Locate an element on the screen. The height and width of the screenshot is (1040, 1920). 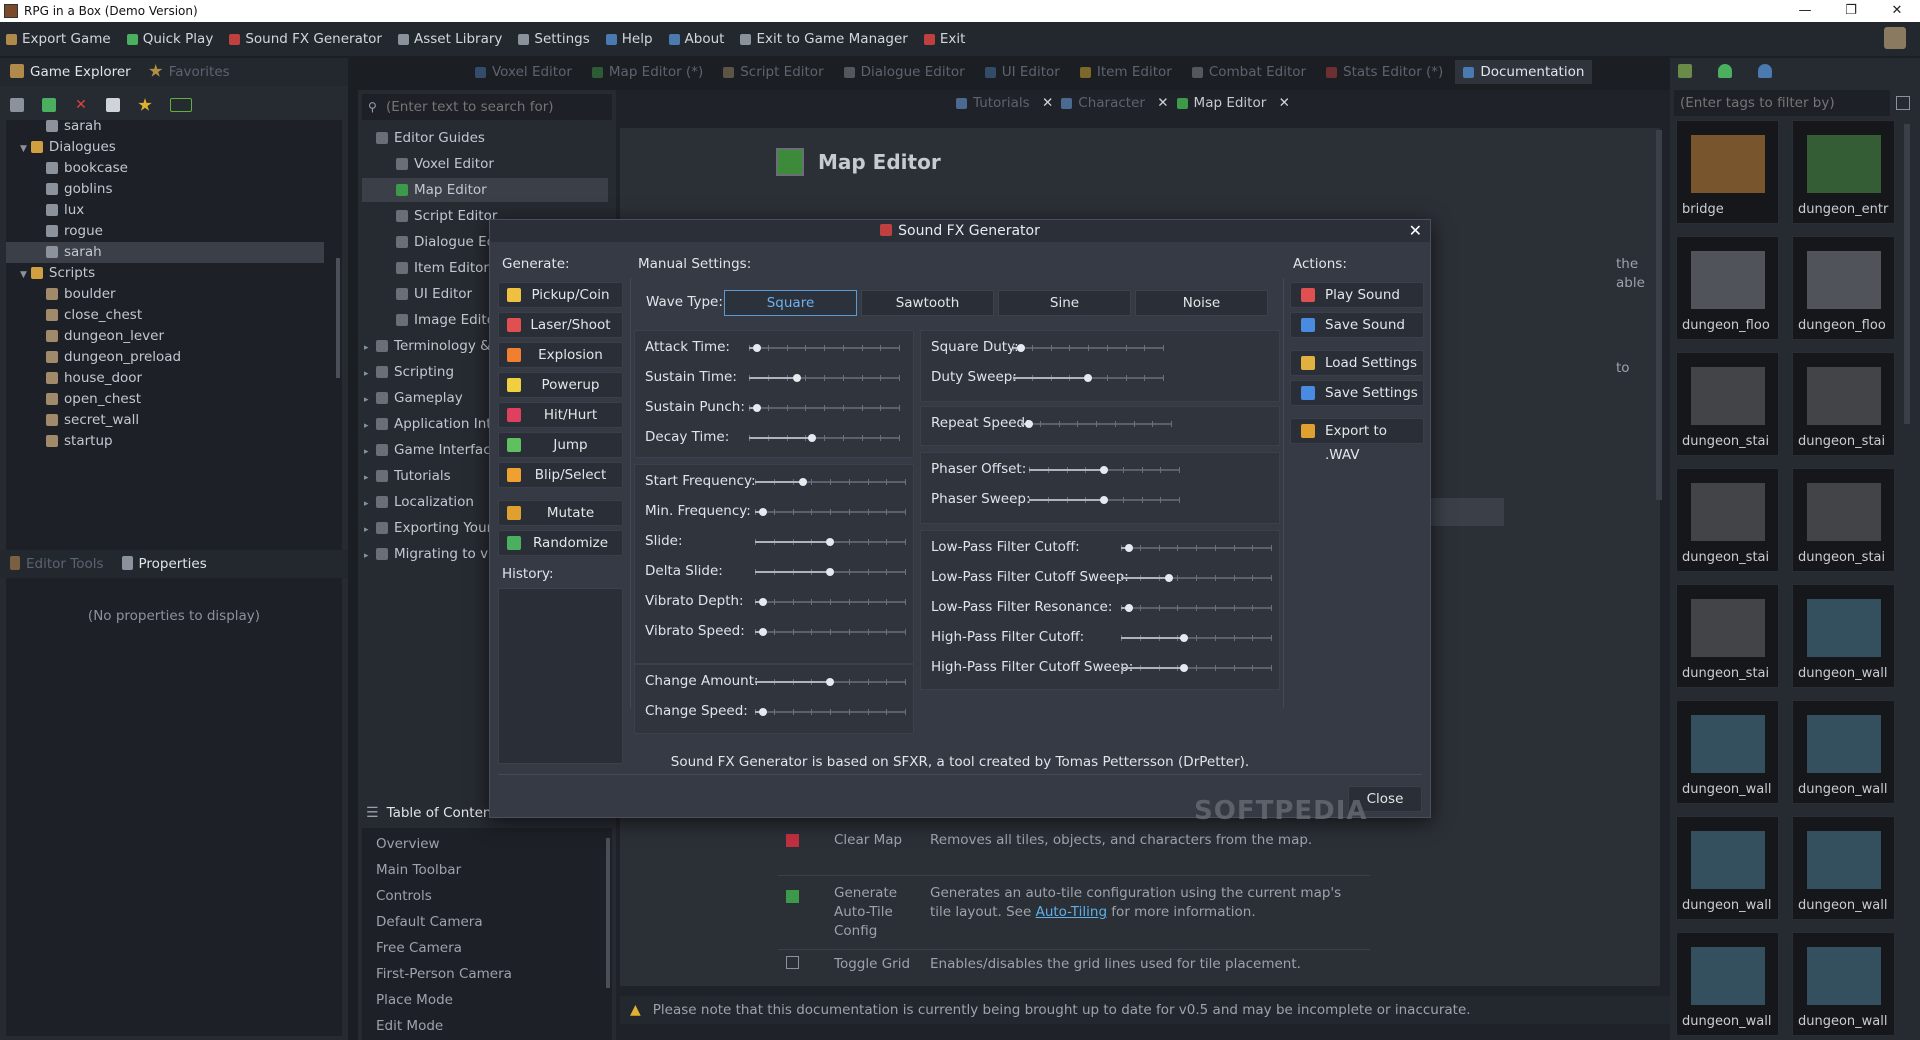
tree-item: dungeon_lever is located at coordinates (165, 336).